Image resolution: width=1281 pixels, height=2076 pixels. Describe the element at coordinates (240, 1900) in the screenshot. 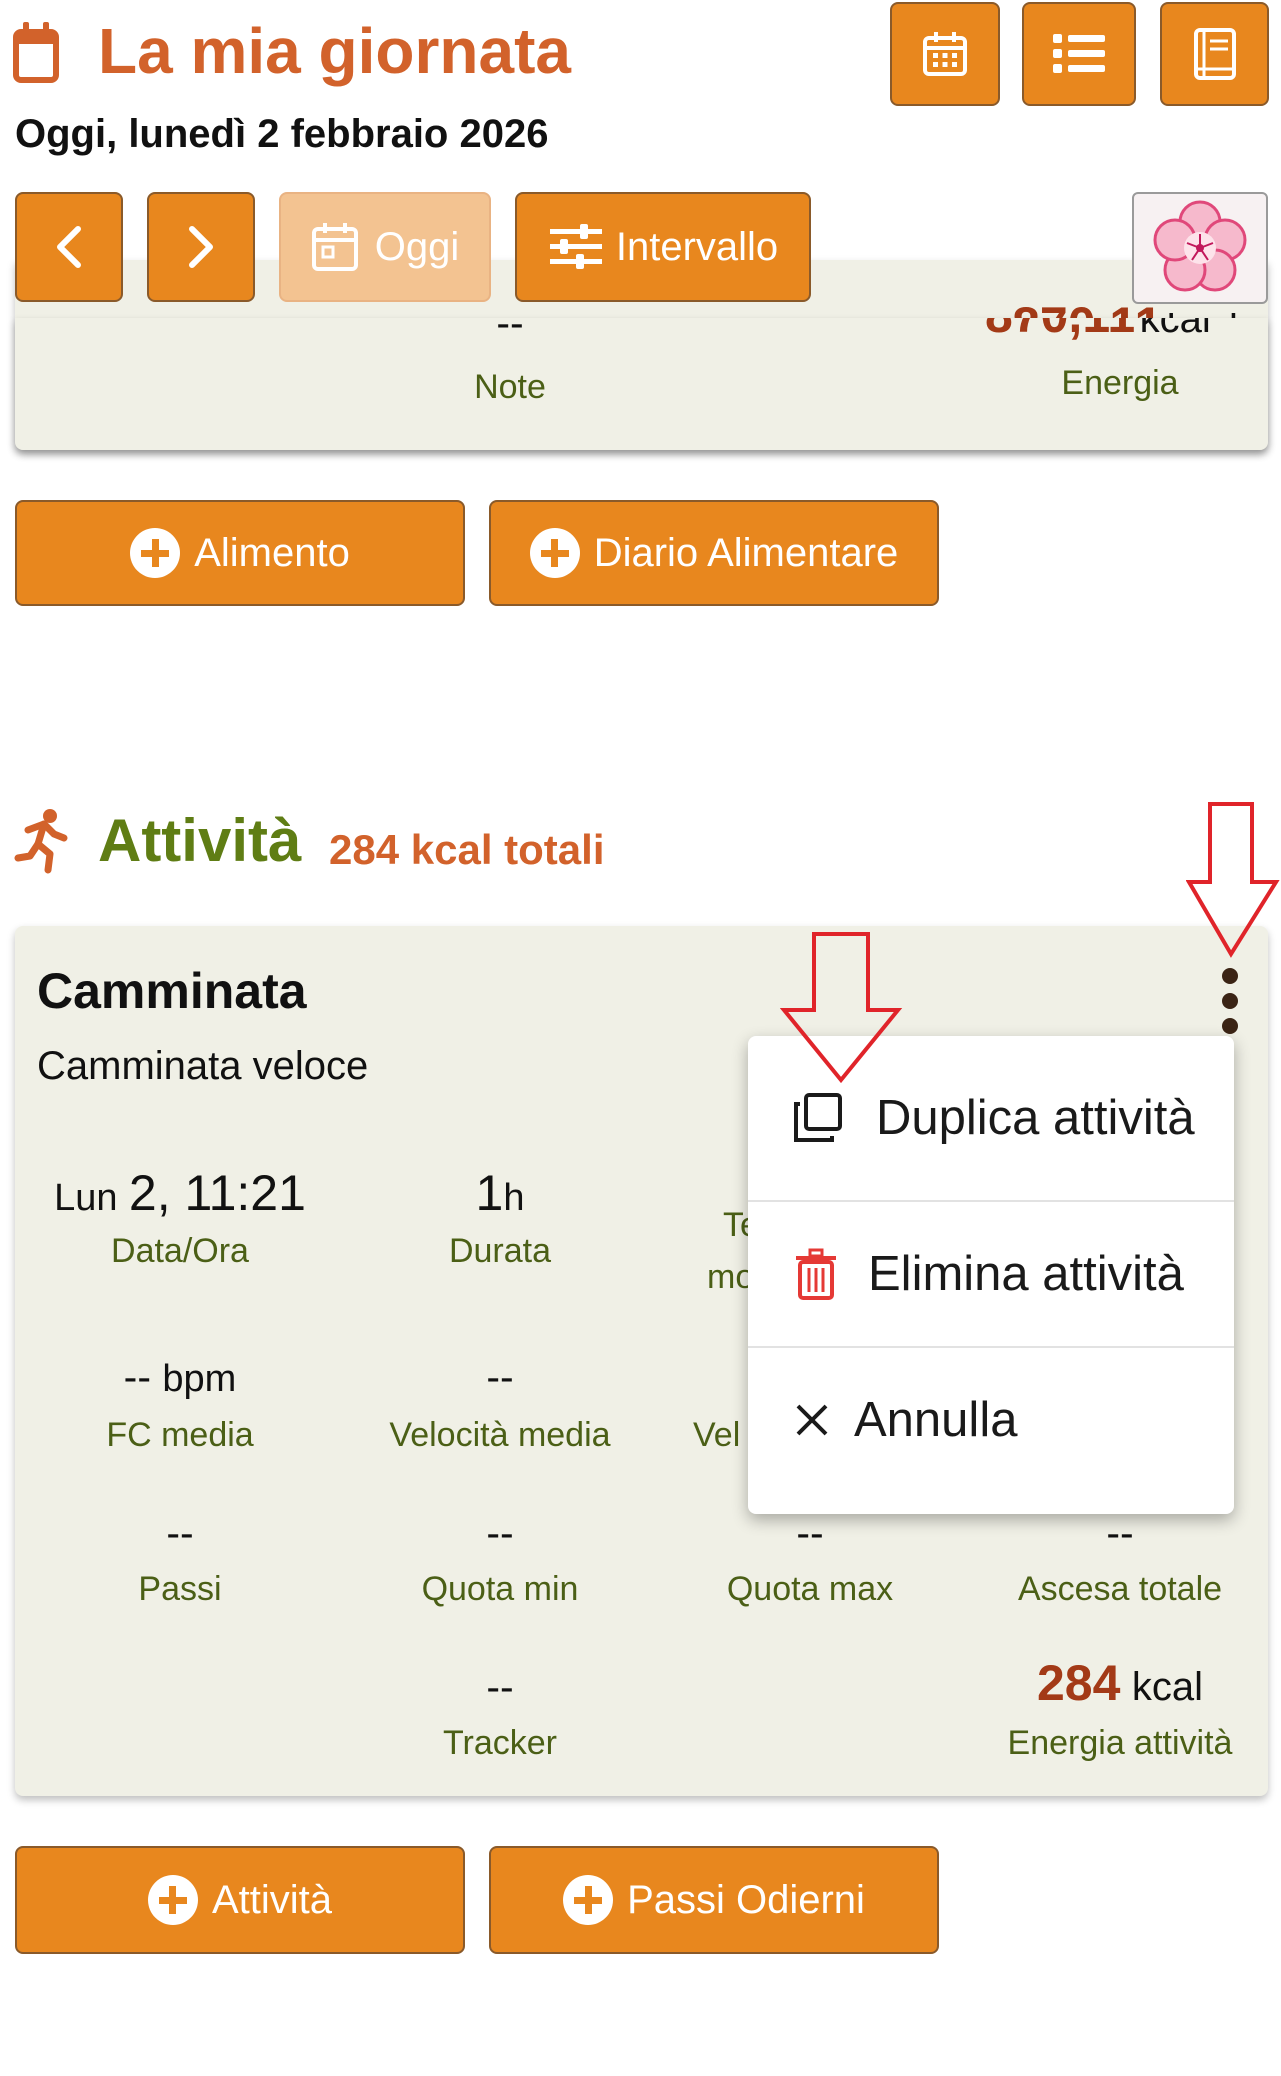

I see `add-activity-button: Attività` at that location.